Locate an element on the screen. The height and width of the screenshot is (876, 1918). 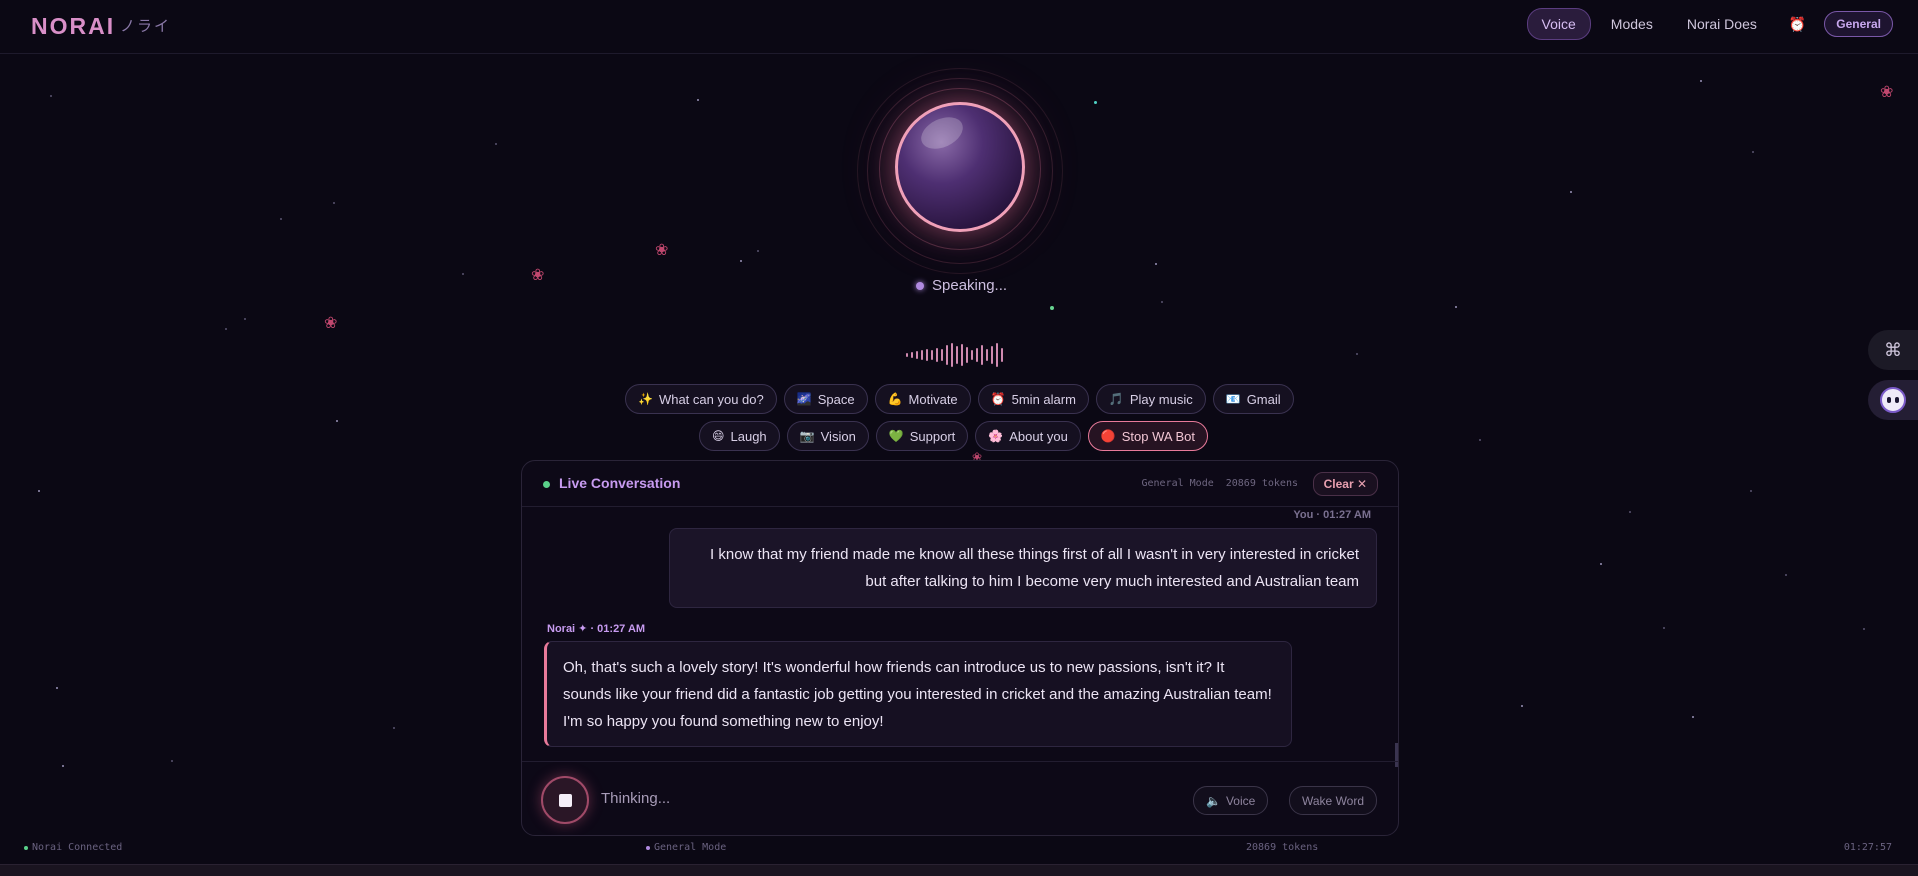
chip-vision: 📷 Vision is located at coordinates (827, 436).